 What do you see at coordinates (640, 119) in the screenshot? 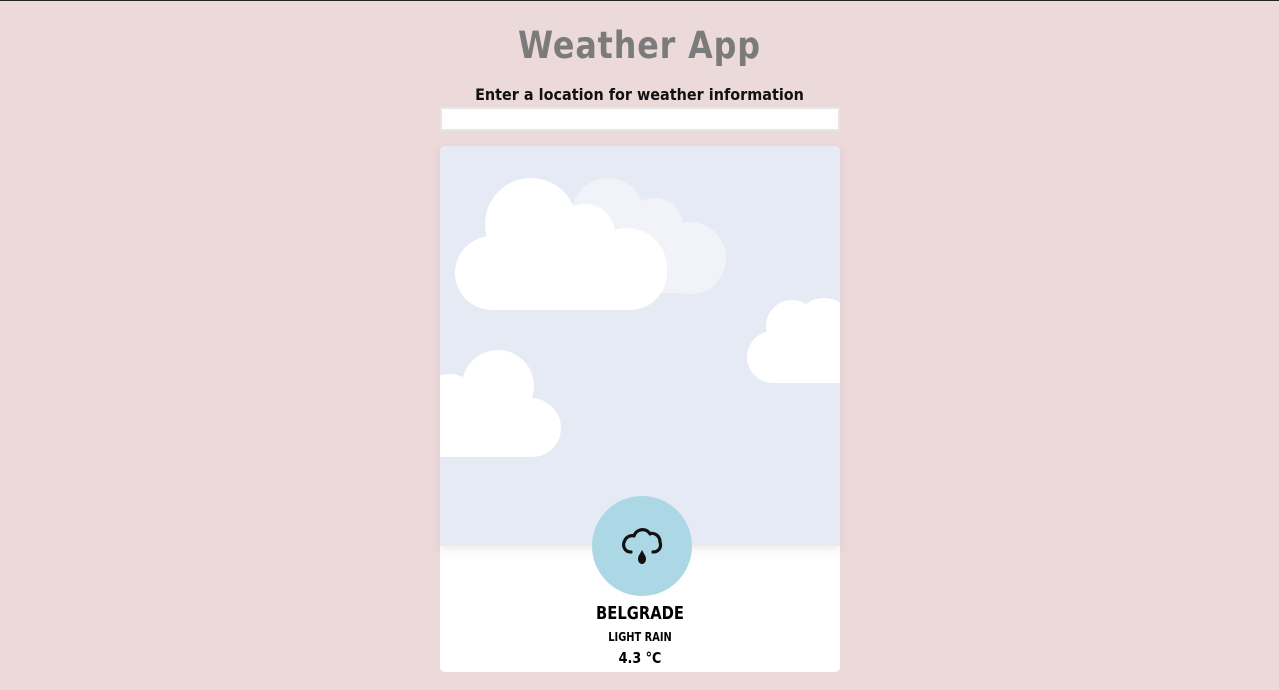
I see `location-search-input` at bounding box center [640, 119].